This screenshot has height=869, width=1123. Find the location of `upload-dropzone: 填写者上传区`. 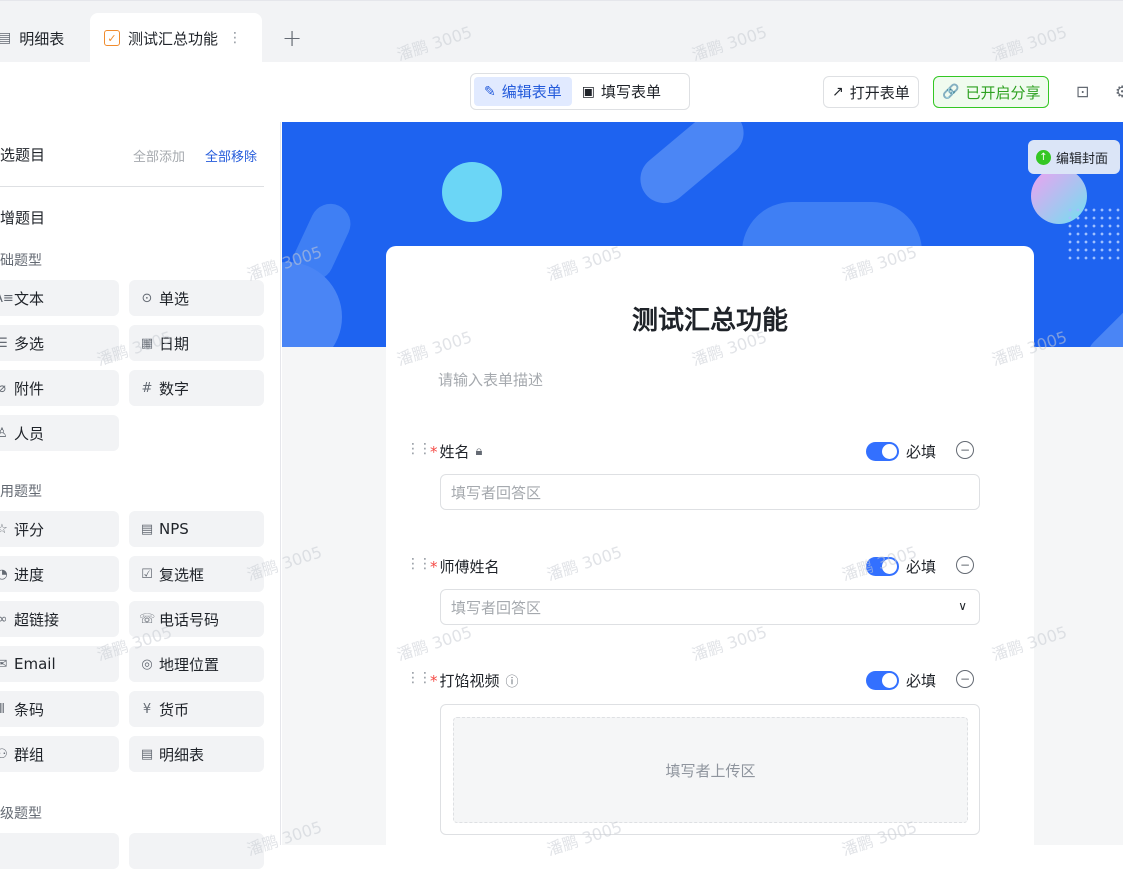

upload-dropzone: 填写者上传区 is located at coordinates (710, 770).